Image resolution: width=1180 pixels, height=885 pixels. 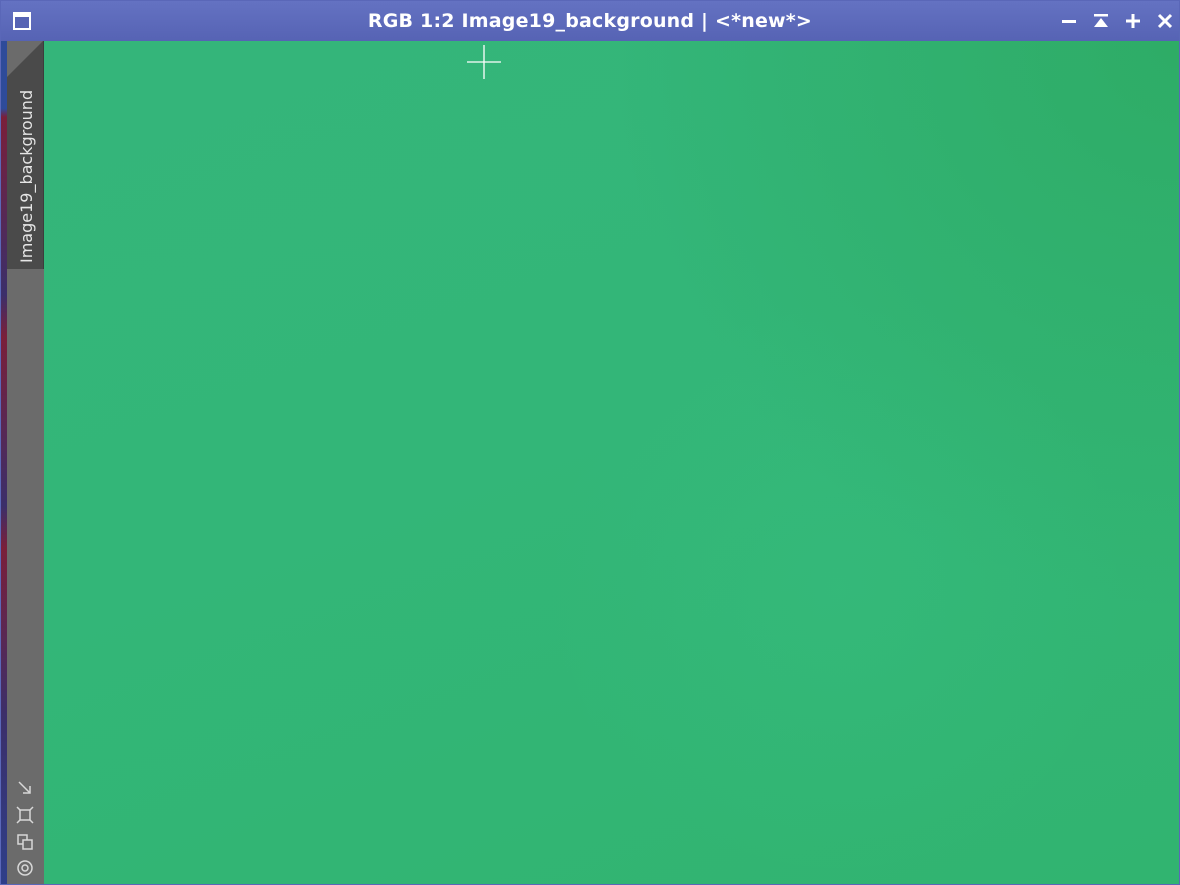 I want to click on view-identifier-tab: Image19_background, so click(x=25, y=155).